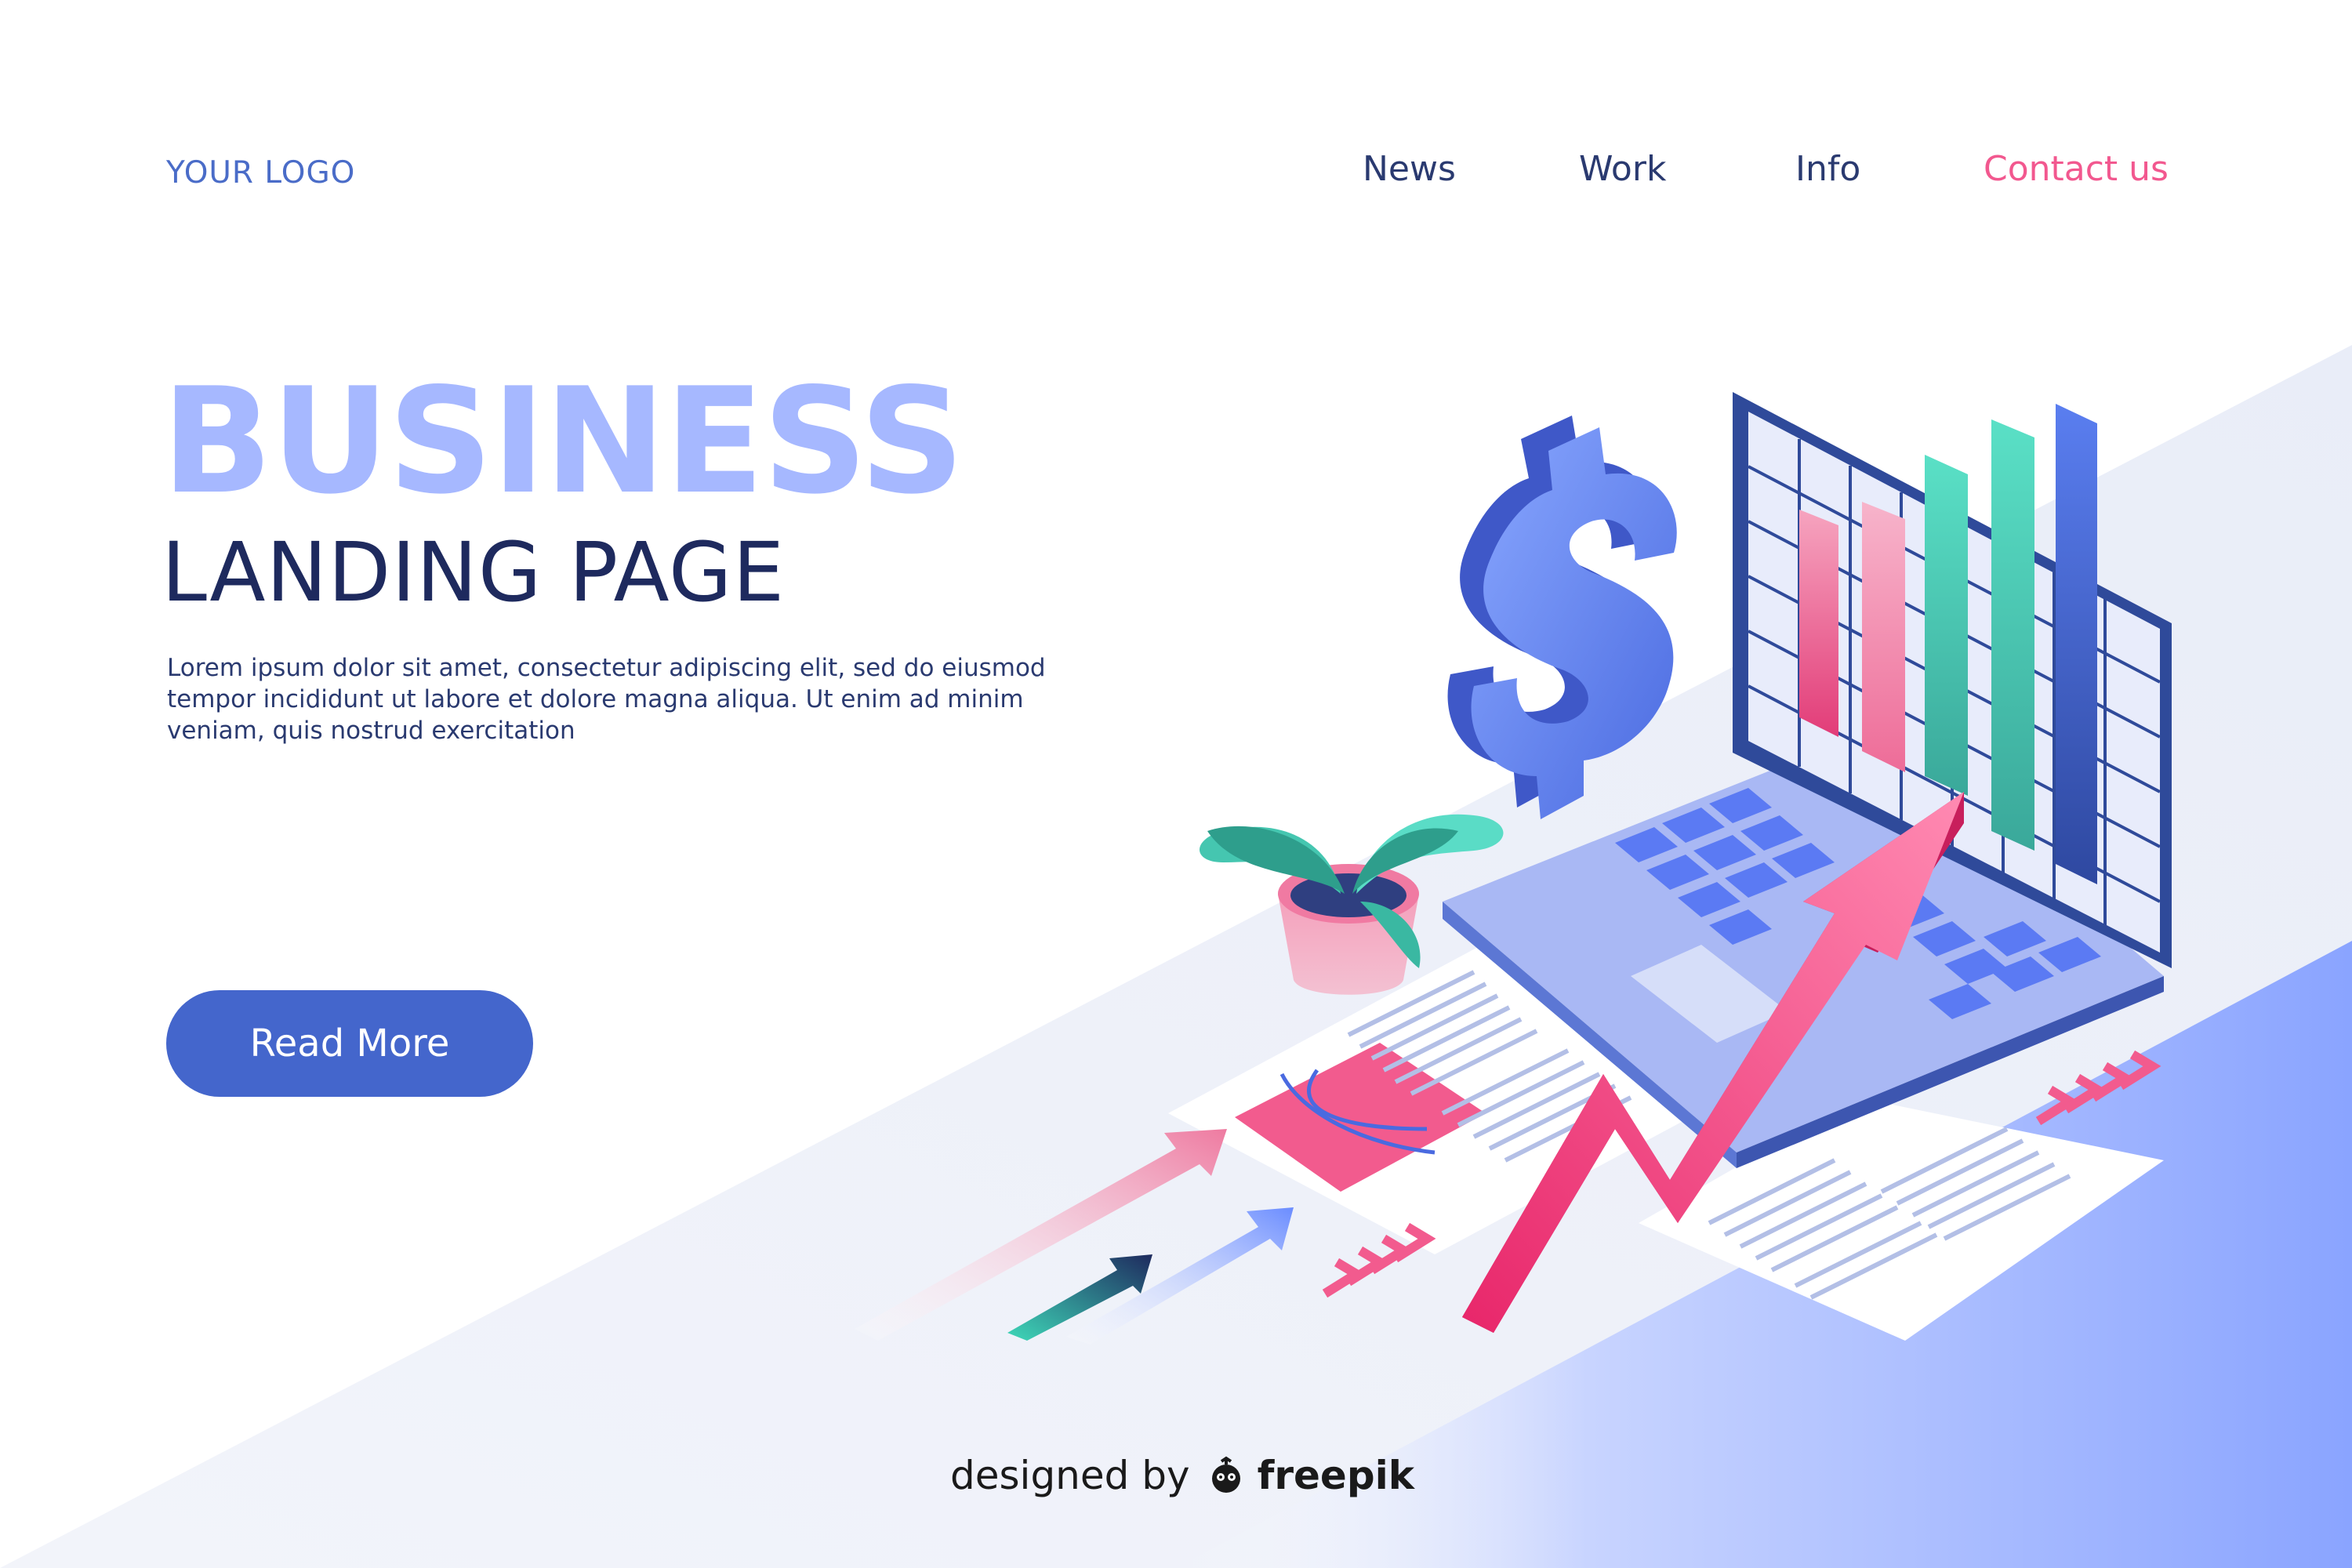 The width and height of the screenshot is (2352, 1568). What do you see at coordinates (1827, 169) in the screenshot?
I see `nav-info: Info` at bounding box center [1827, 169].